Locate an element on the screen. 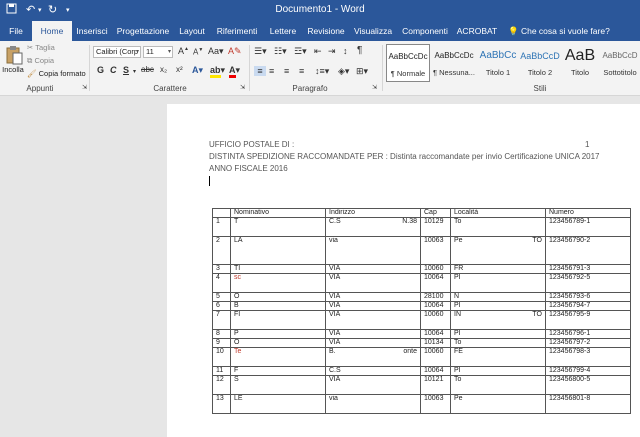 The width and height of the screenshot is (640, 437). row-number-cell: 13 is located at coordinates (221, 404).